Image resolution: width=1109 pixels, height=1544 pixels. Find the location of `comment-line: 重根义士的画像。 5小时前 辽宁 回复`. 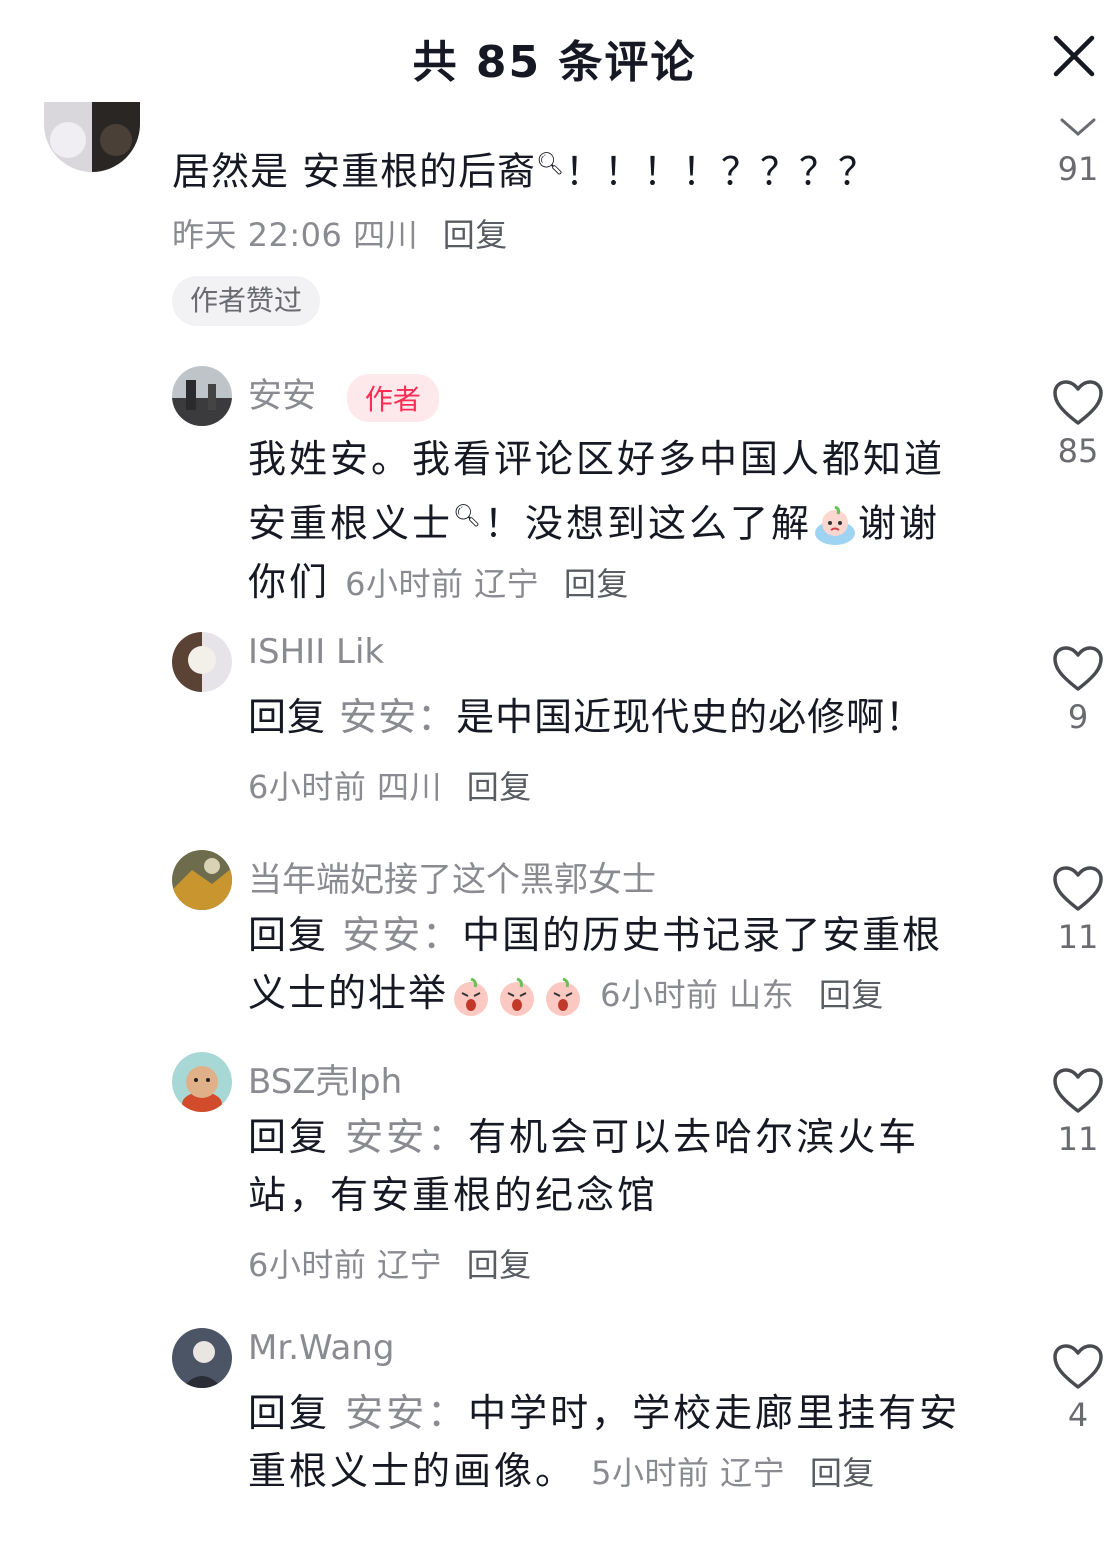

comment-line: 重根义士的画像。 5小时前 辽宁 回复 is located at coordinates (604, 1472).